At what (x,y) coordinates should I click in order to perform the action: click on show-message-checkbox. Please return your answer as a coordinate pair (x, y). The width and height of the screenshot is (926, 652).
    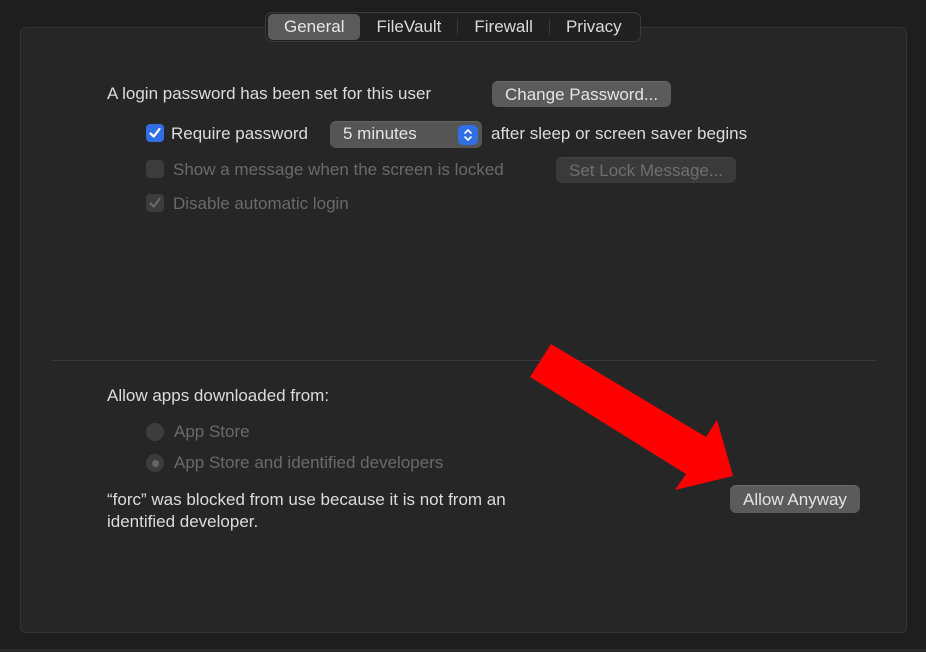
    Looking at the image, I should click on (155, 169).